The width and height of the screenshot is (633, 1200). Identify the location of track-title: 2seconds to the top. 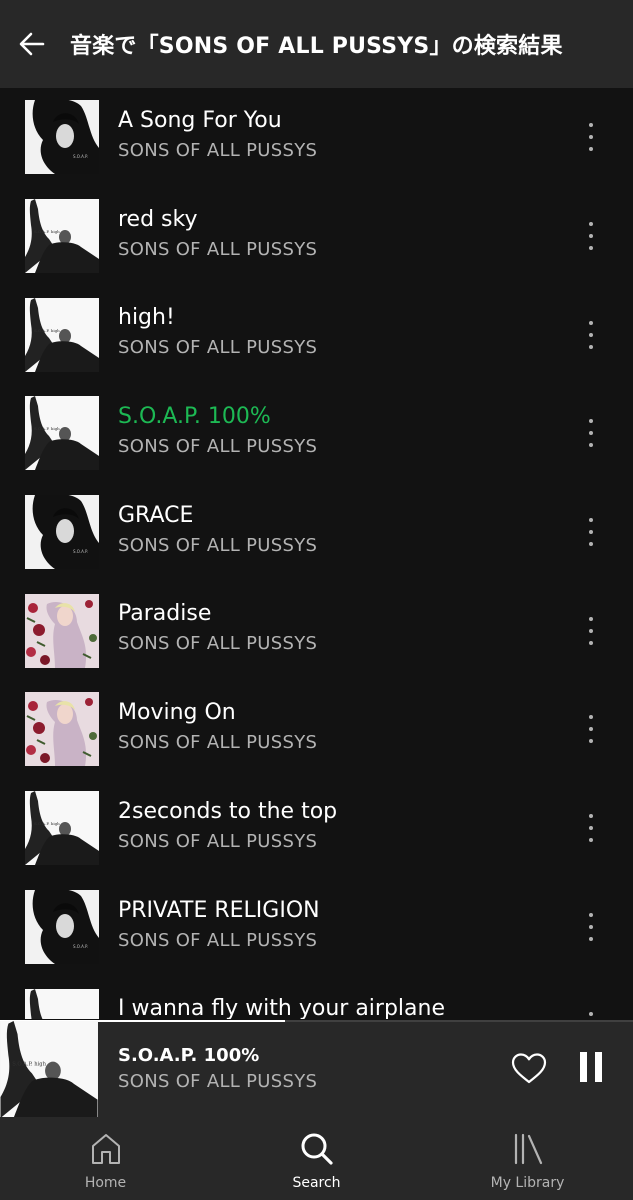
(228, 811).